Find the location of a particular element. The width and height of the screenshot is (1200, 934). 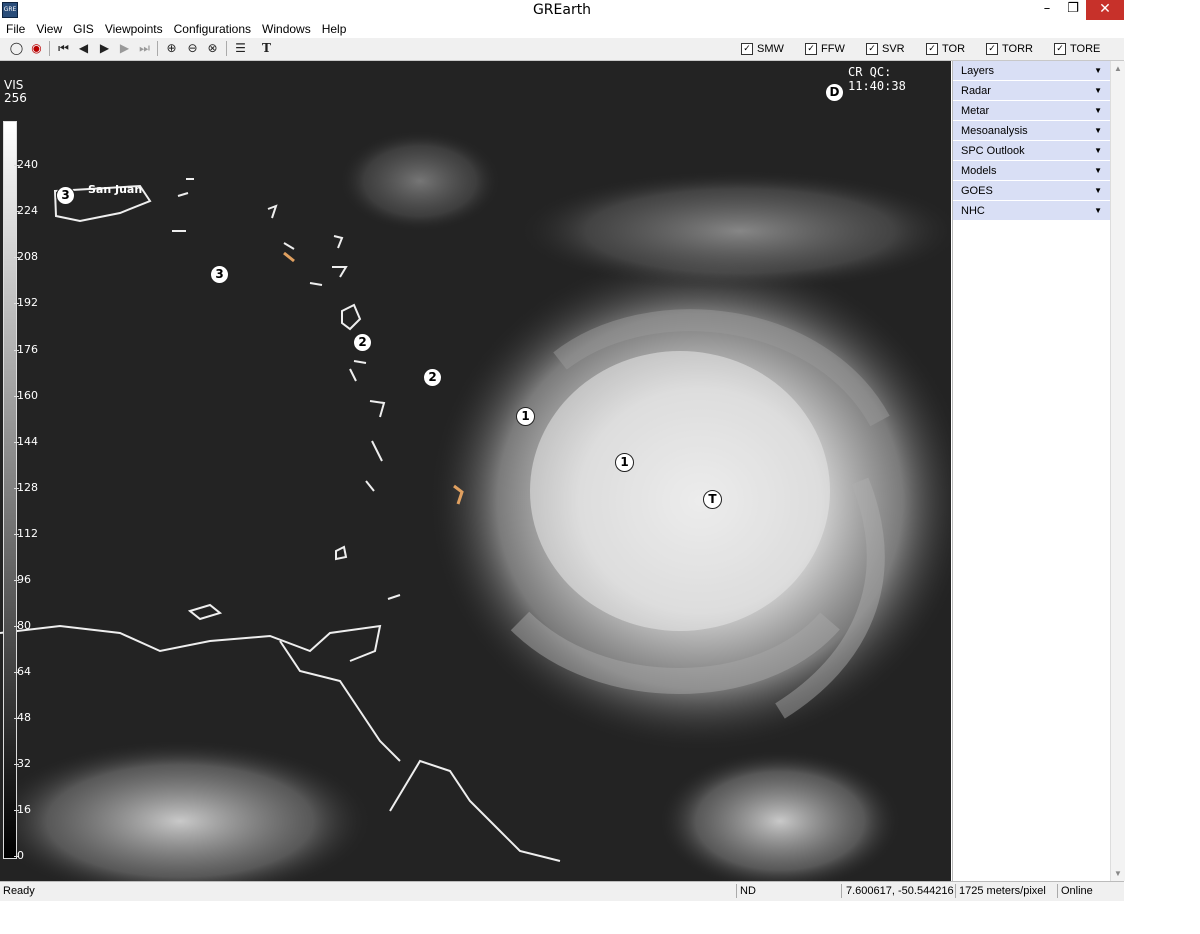

filter-ffw: ✓ FFW is located at coordinates (825, 49).